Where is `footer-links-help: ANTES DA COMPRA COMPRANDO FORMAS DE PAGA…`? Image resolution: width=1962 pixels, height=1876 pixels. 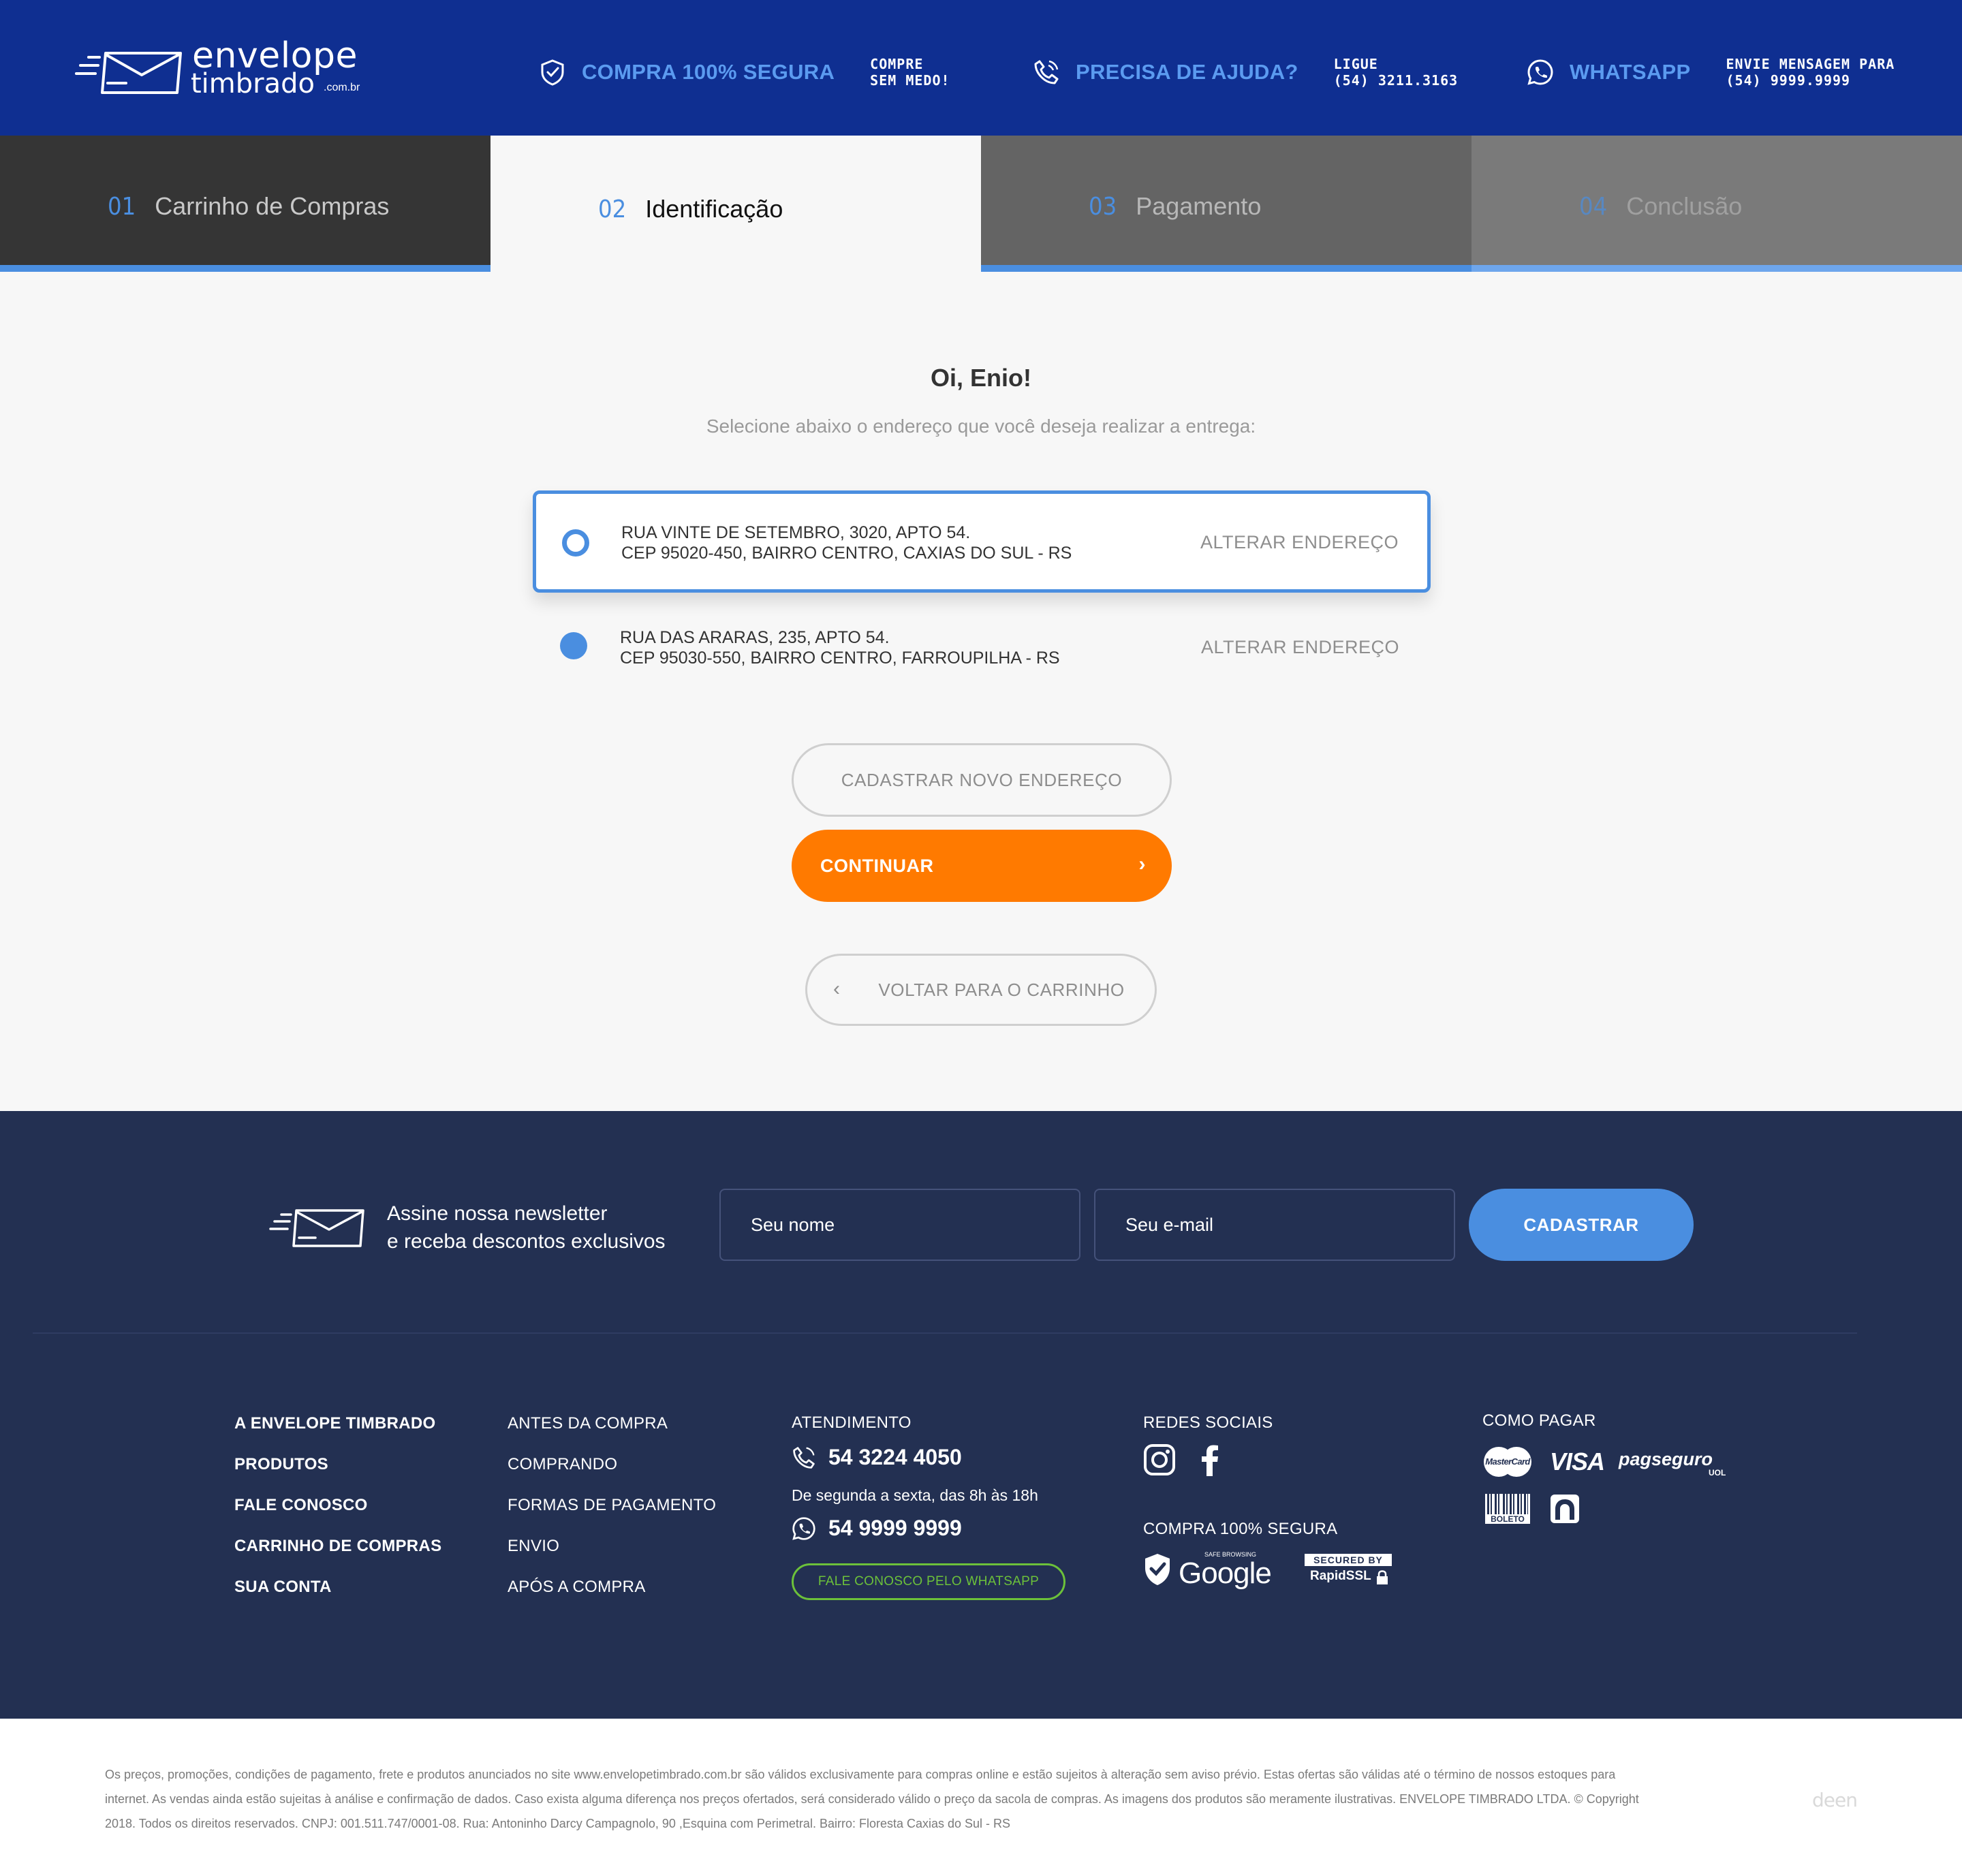 footer-links-help: ANTES DA COMPRA COMPRANDO FORMAS DE PAGA… is located at coordinates (612, 1515).